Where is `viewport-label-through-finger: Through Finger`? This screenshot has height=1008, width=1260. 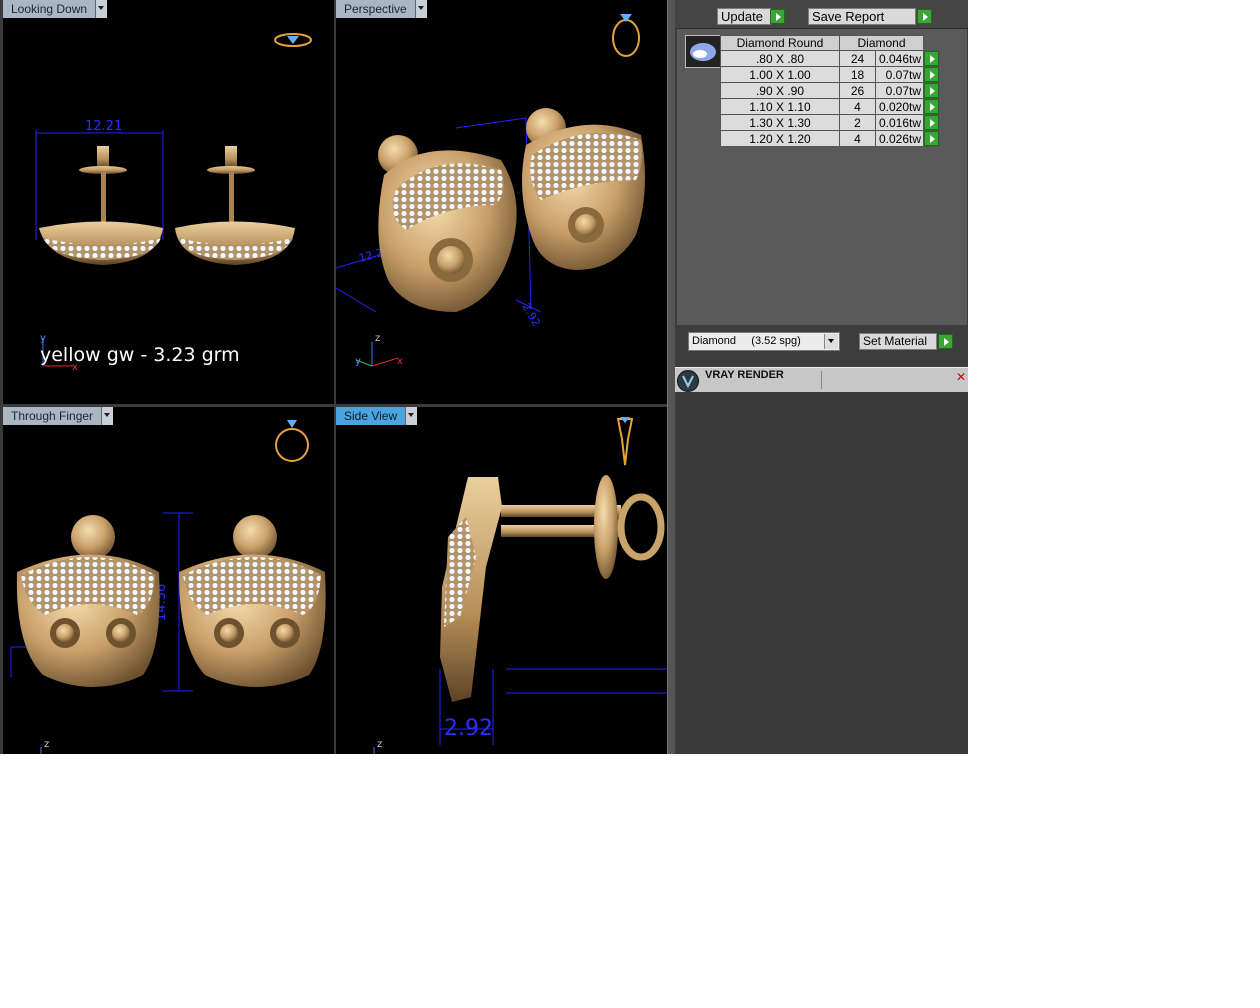 viewport-label-through-finger: Through Finger is located at coordinates (58, 416).